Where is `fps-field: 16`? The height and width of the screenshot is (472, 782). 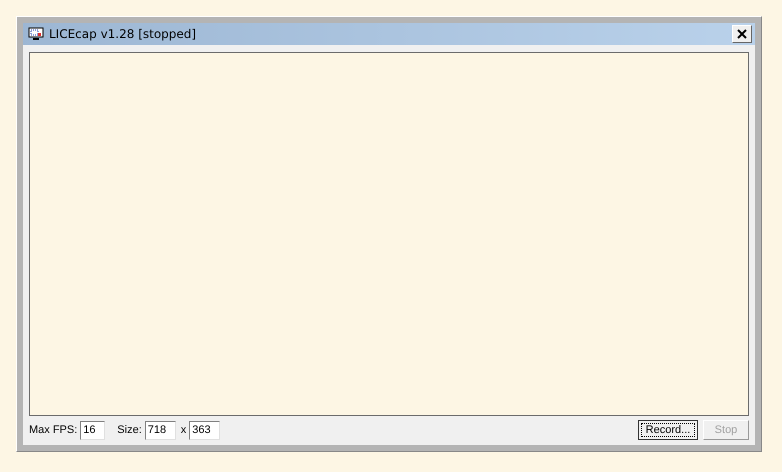
fps-field: 16 is located at coordinates (93, 430).